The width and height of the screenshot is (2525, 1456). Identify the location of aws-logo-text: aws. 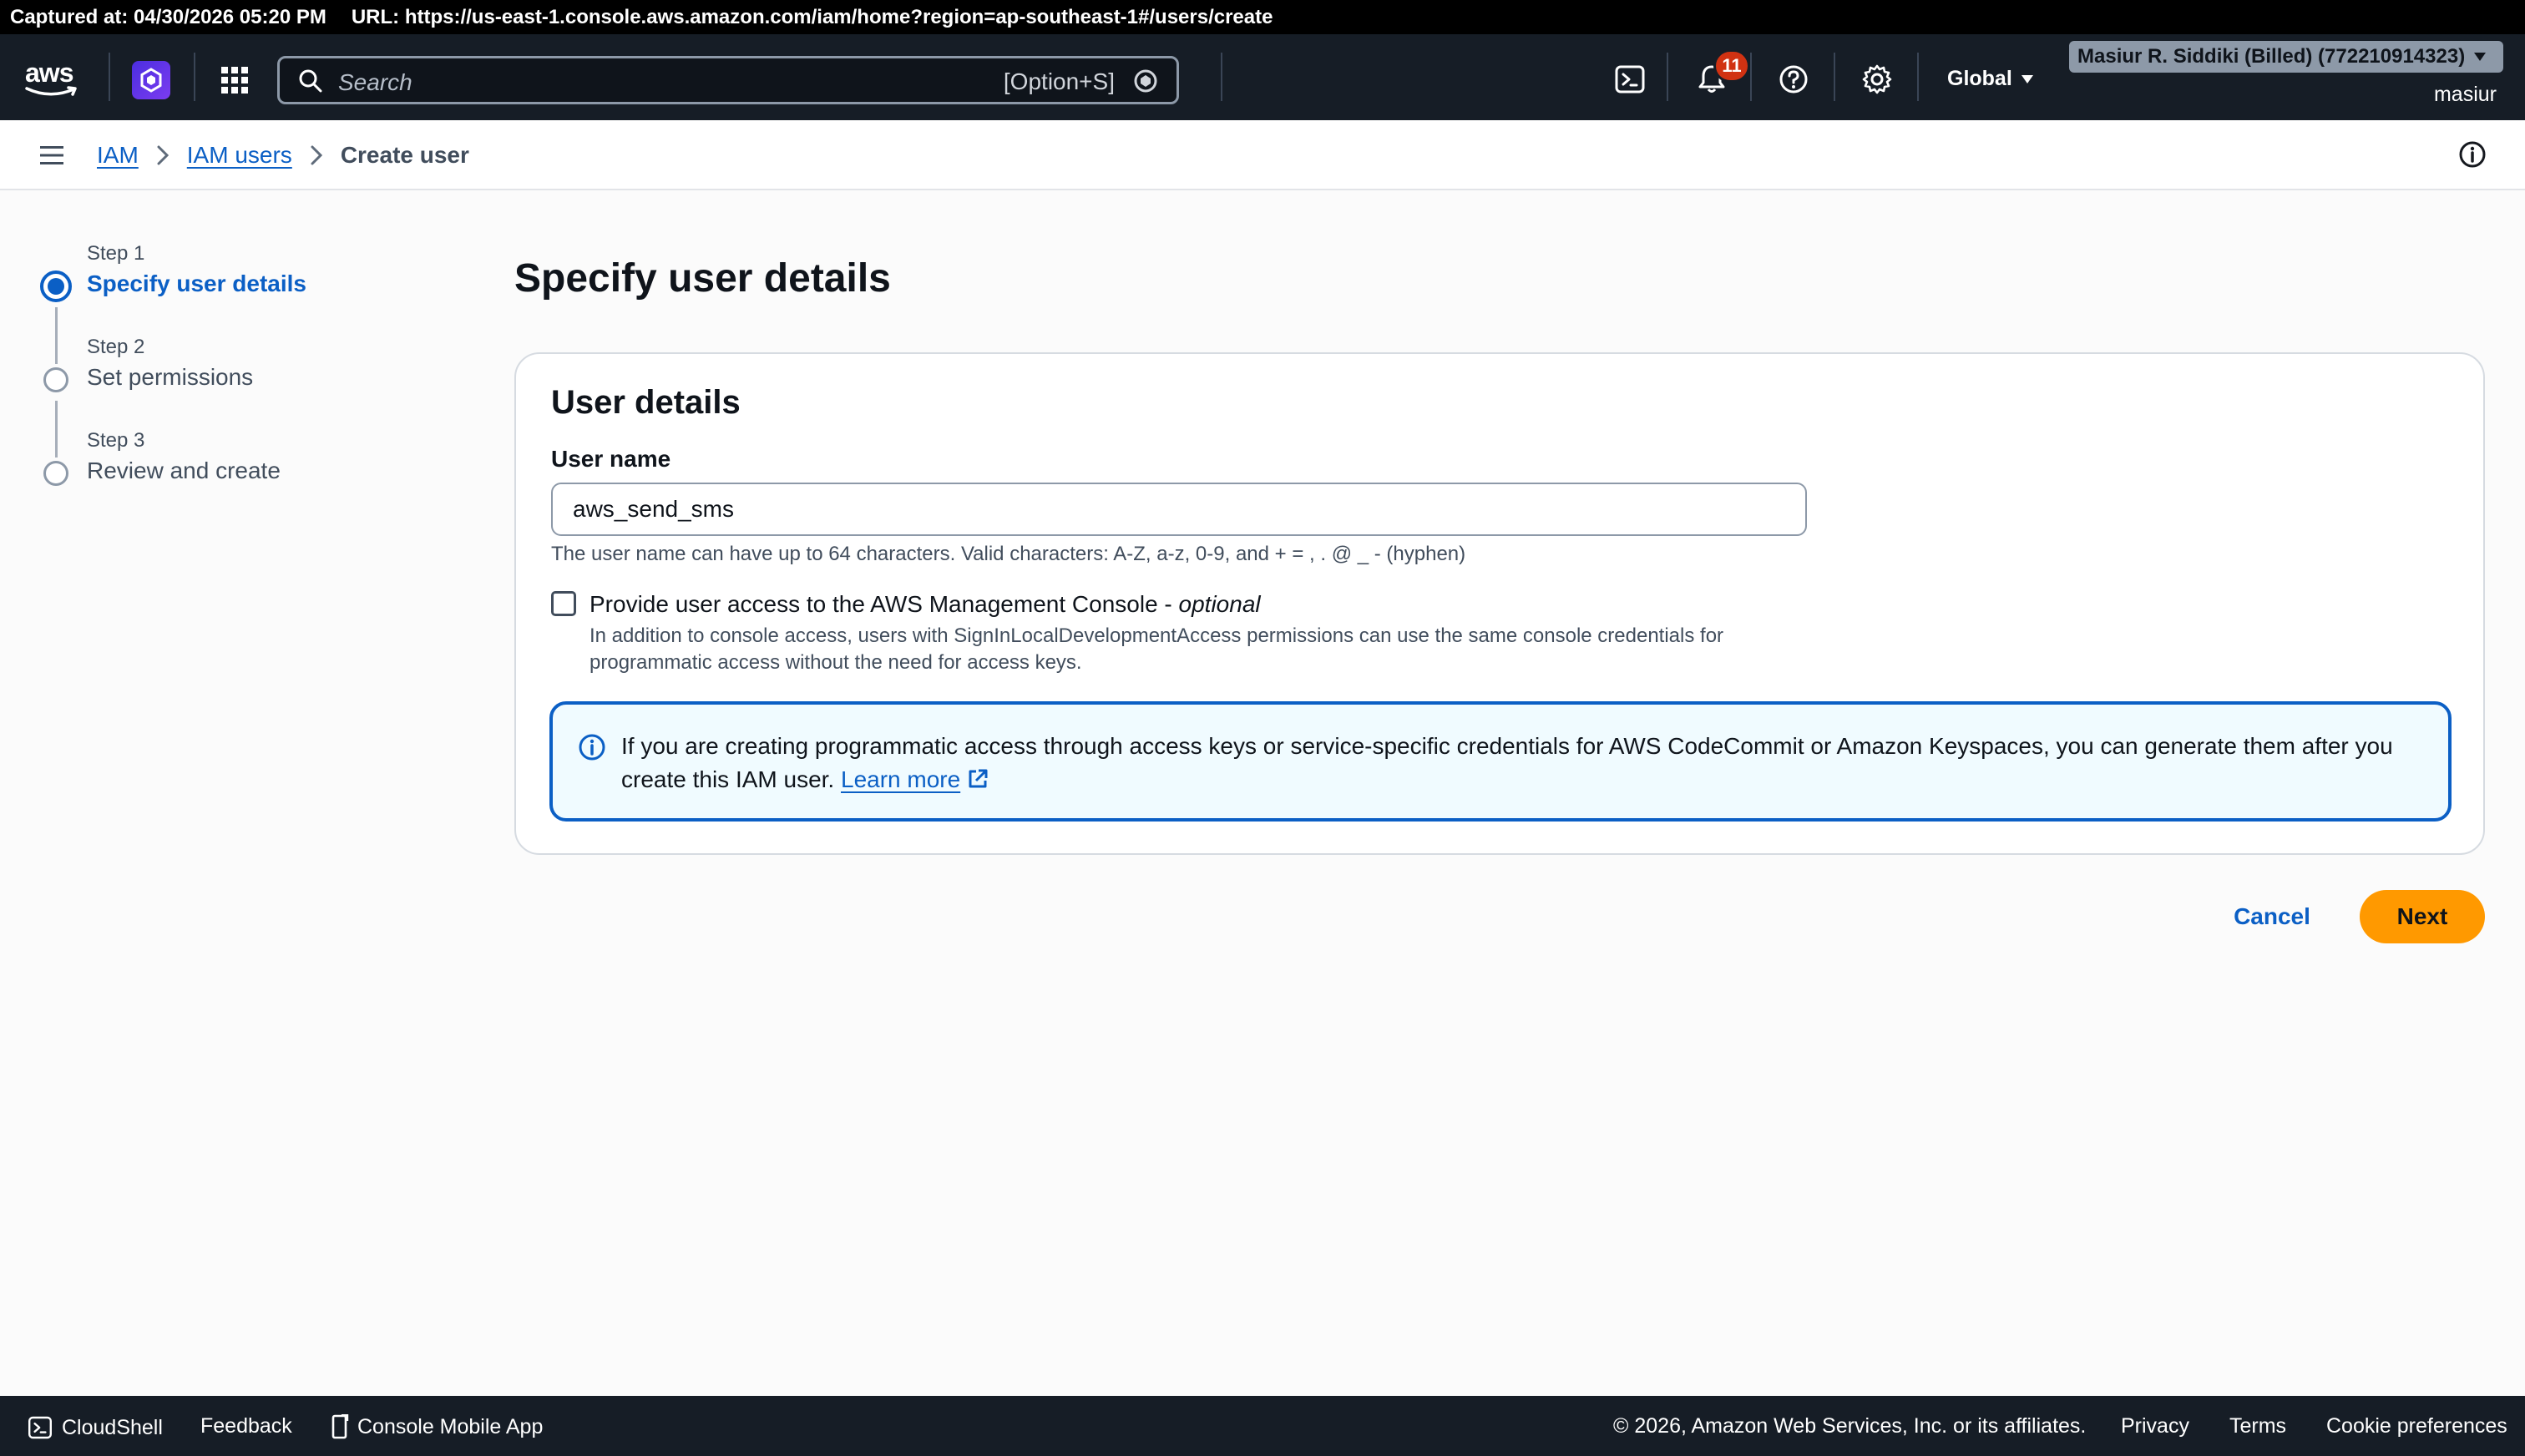
(49, 73).